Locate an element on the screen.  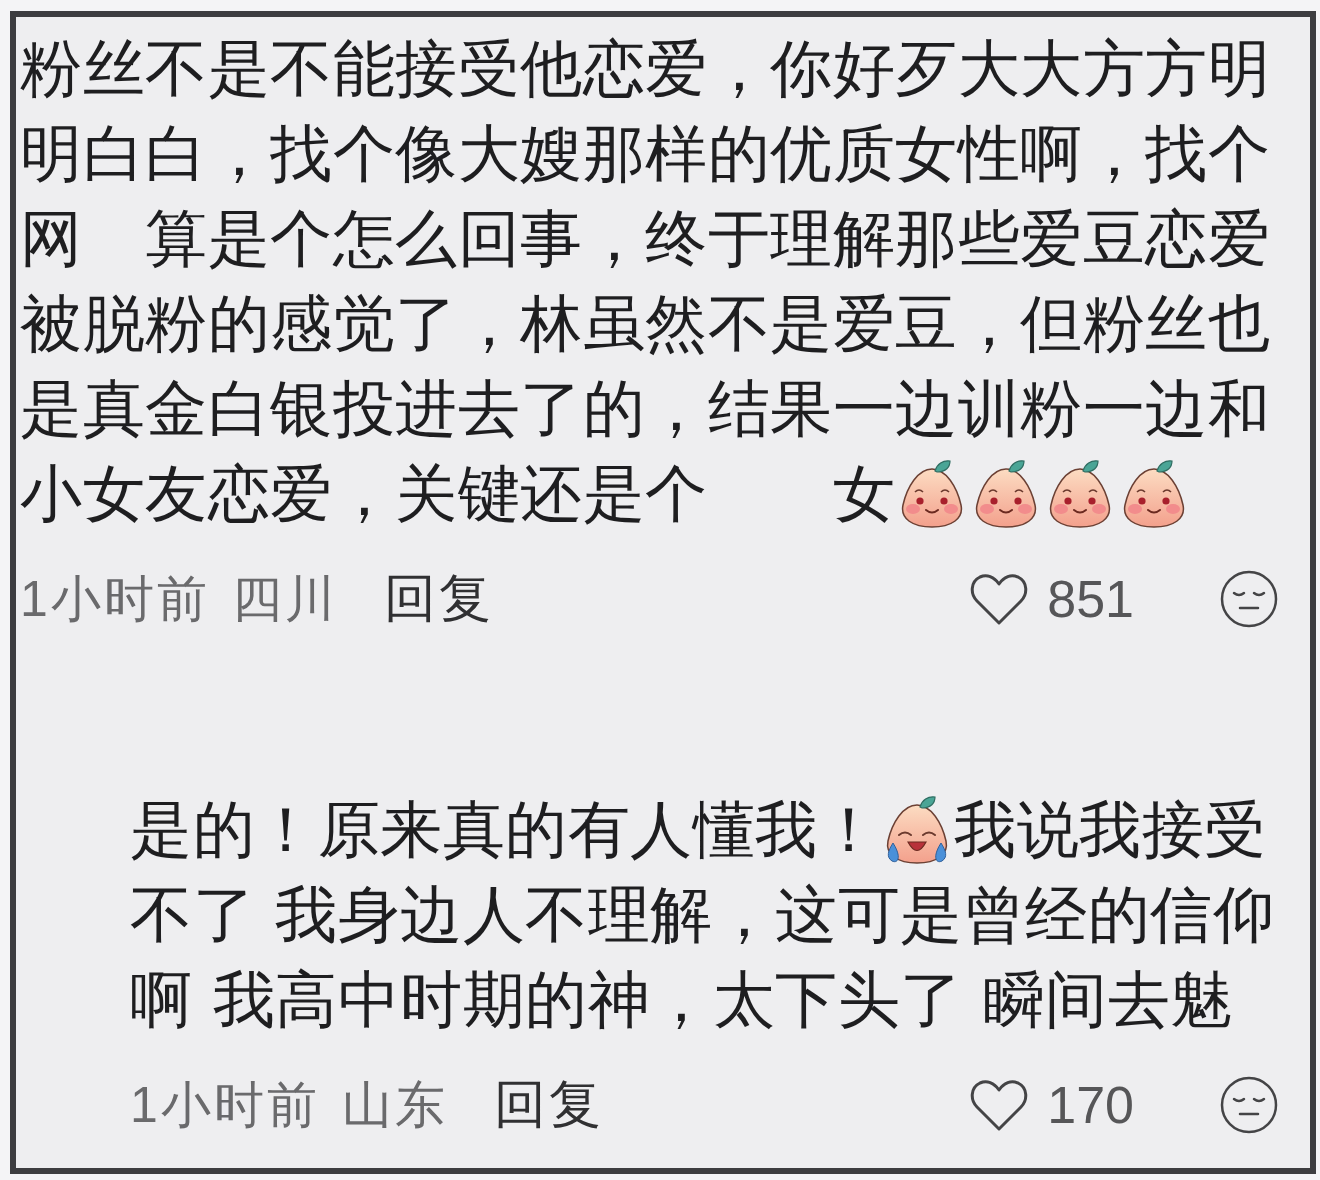
comment-location: 山东 is located at coordinates (394, 1105).